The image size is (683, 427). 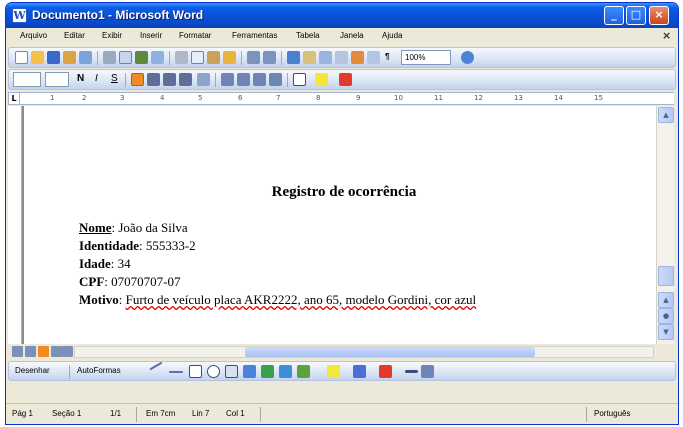 What do you see at coordinates (213, 57) in the screenshot?
I see `paste-icon` at bounding box center [213, 57].